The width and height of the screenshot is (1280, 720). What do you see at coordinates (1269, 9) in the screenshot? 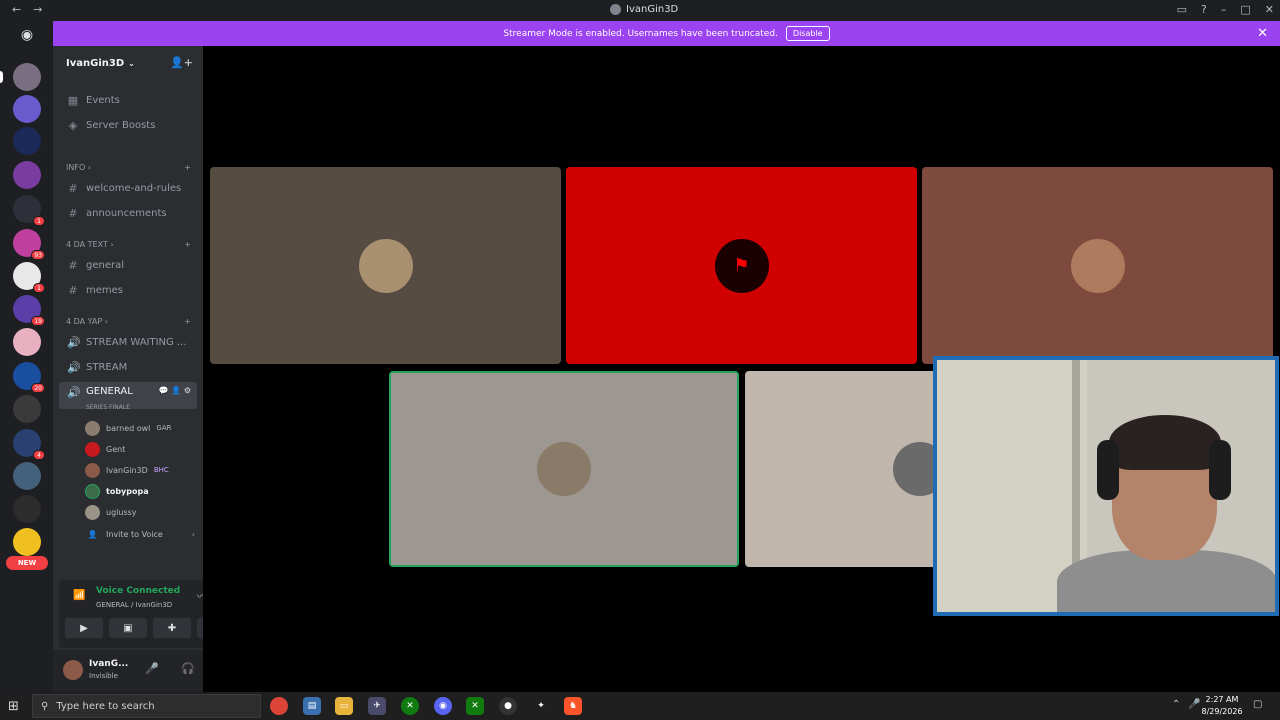
I see `close-window-icon: ✕` at bounding box center [1269, 9].